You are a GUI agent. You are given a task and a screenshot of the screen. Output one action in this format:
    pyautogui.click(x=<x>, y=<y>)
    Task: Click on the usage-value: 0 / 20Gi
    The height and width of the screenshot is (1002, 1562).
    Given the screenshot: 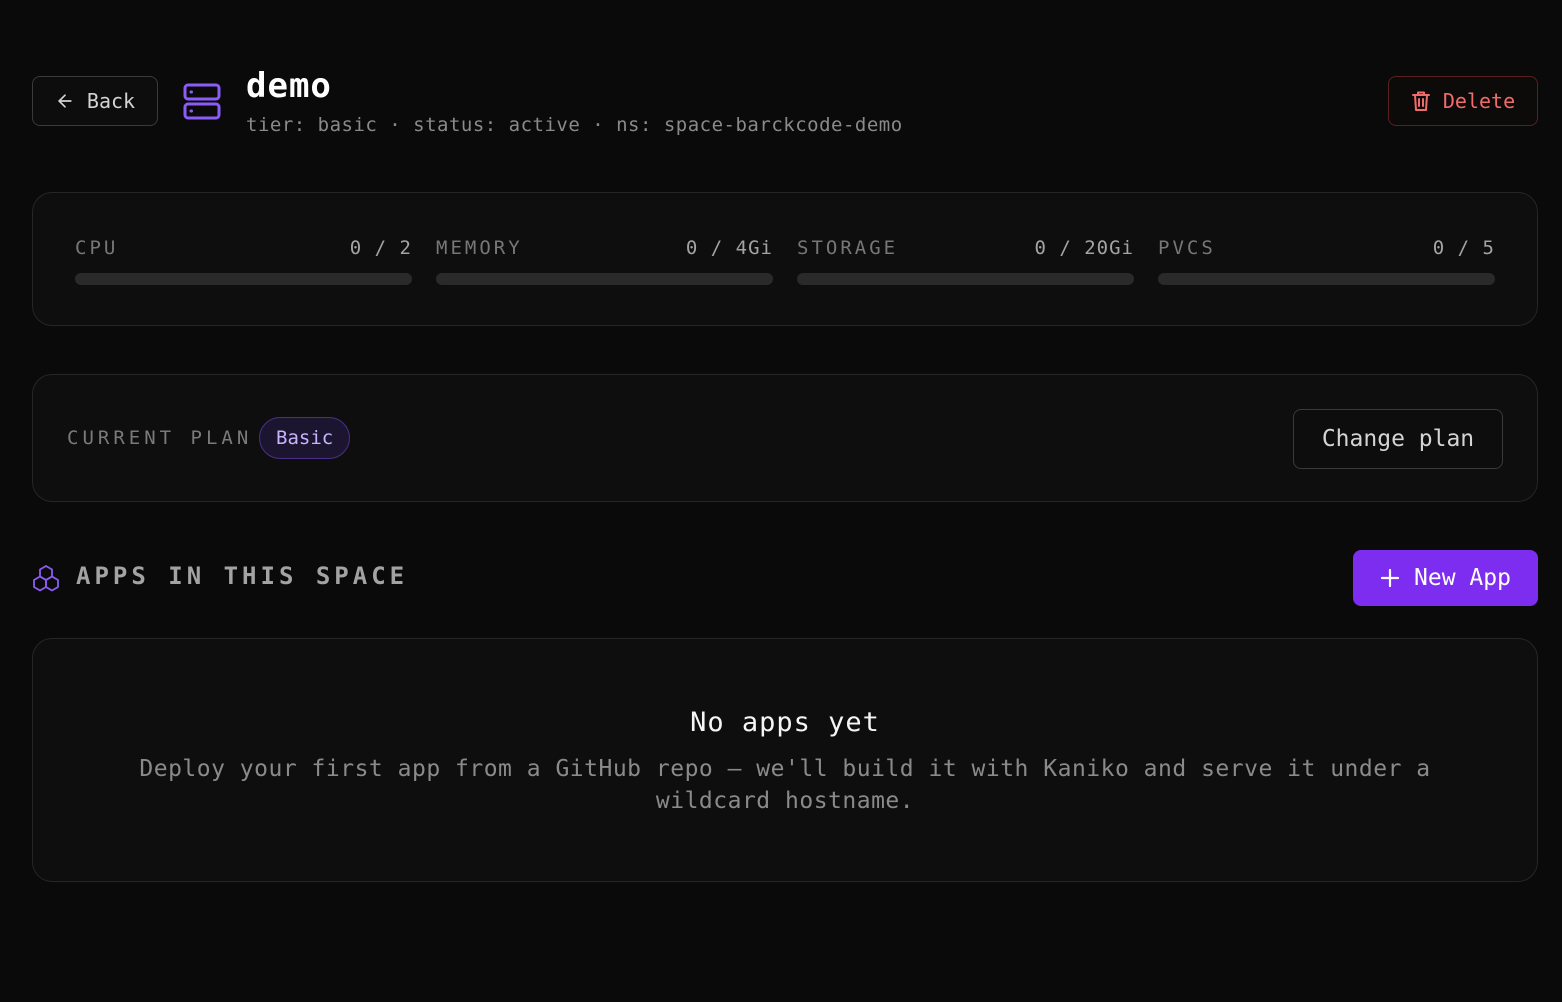 What is the action you would take?
    pyautogui.click(x=1084, y=248)
    